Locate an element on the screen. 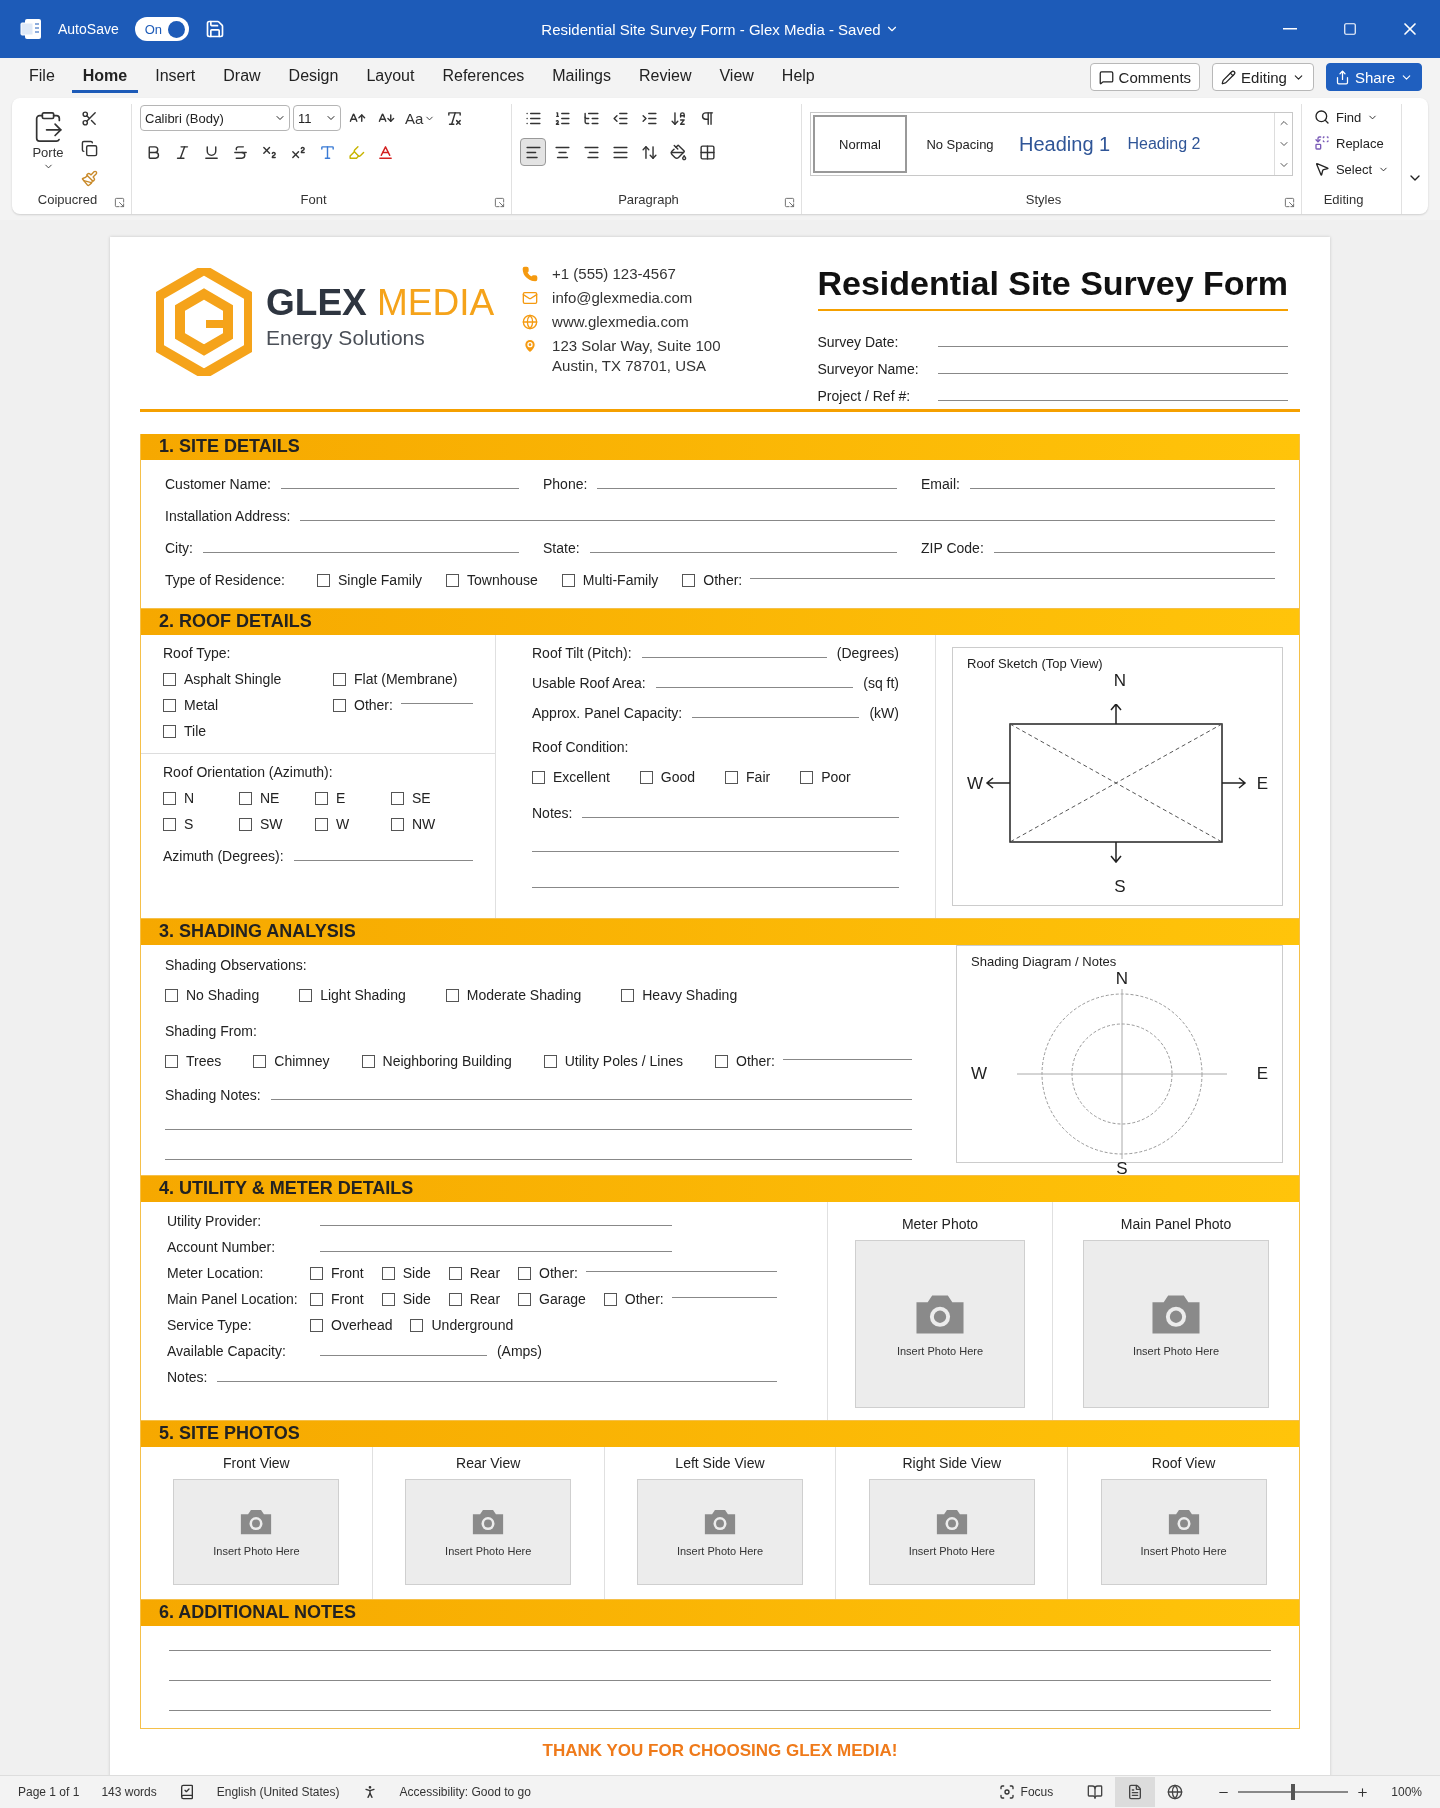  menu-tab: Help is located at coordinates (798, 77).